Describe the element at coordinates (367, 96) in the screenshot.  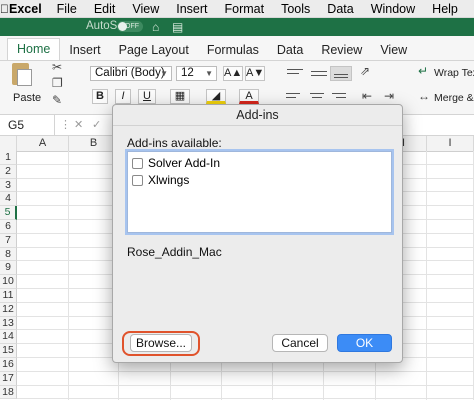
I see `decrease-indent-icon: ⇤` at that location.